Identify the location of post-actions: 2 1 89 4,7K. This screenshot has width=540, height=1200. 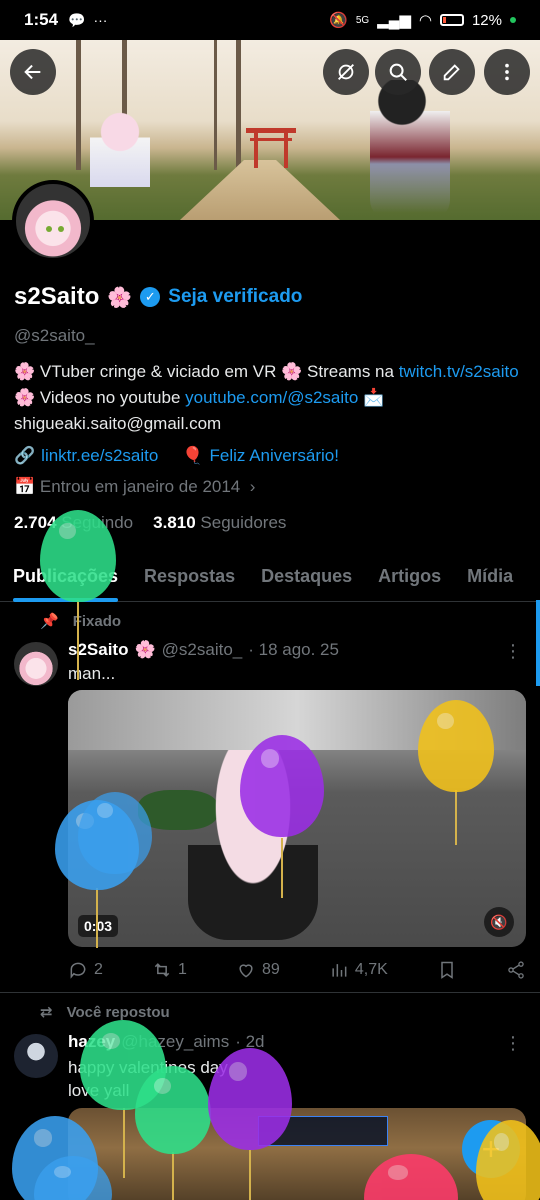
(297, 970).